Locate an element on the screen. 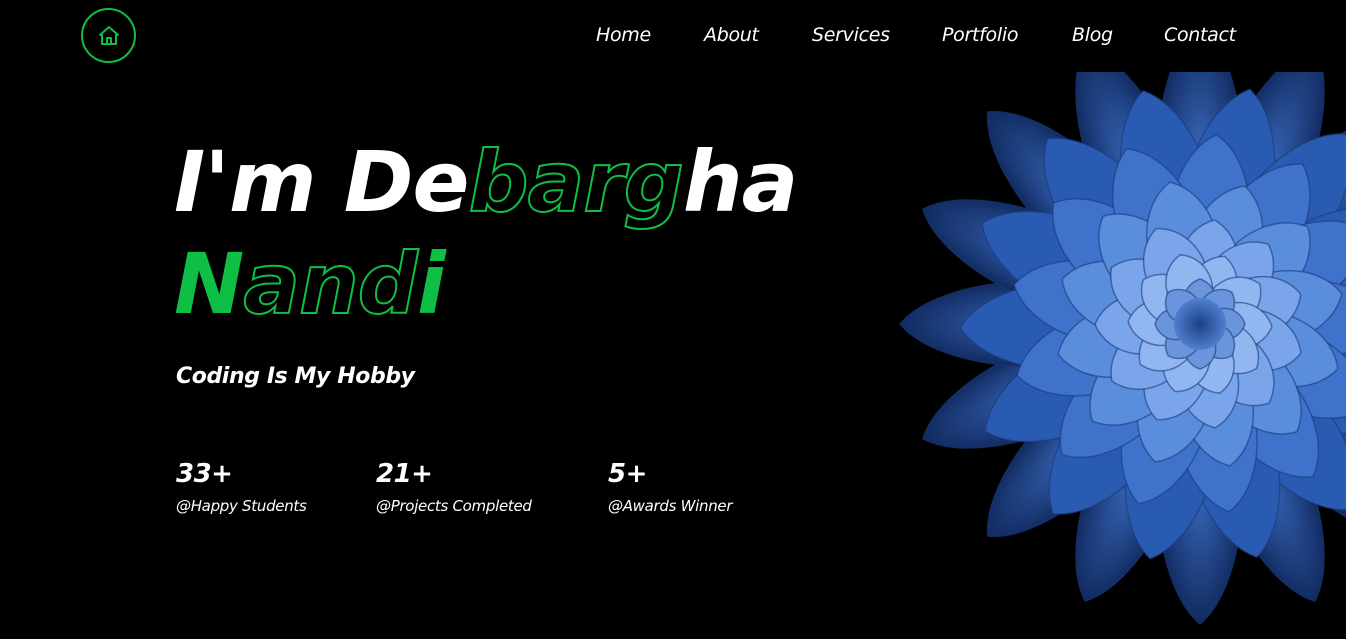 The height and width of the screenshot is (639, 1346). hero-name-line-2: Nandi is located at coordinates (310, 284).